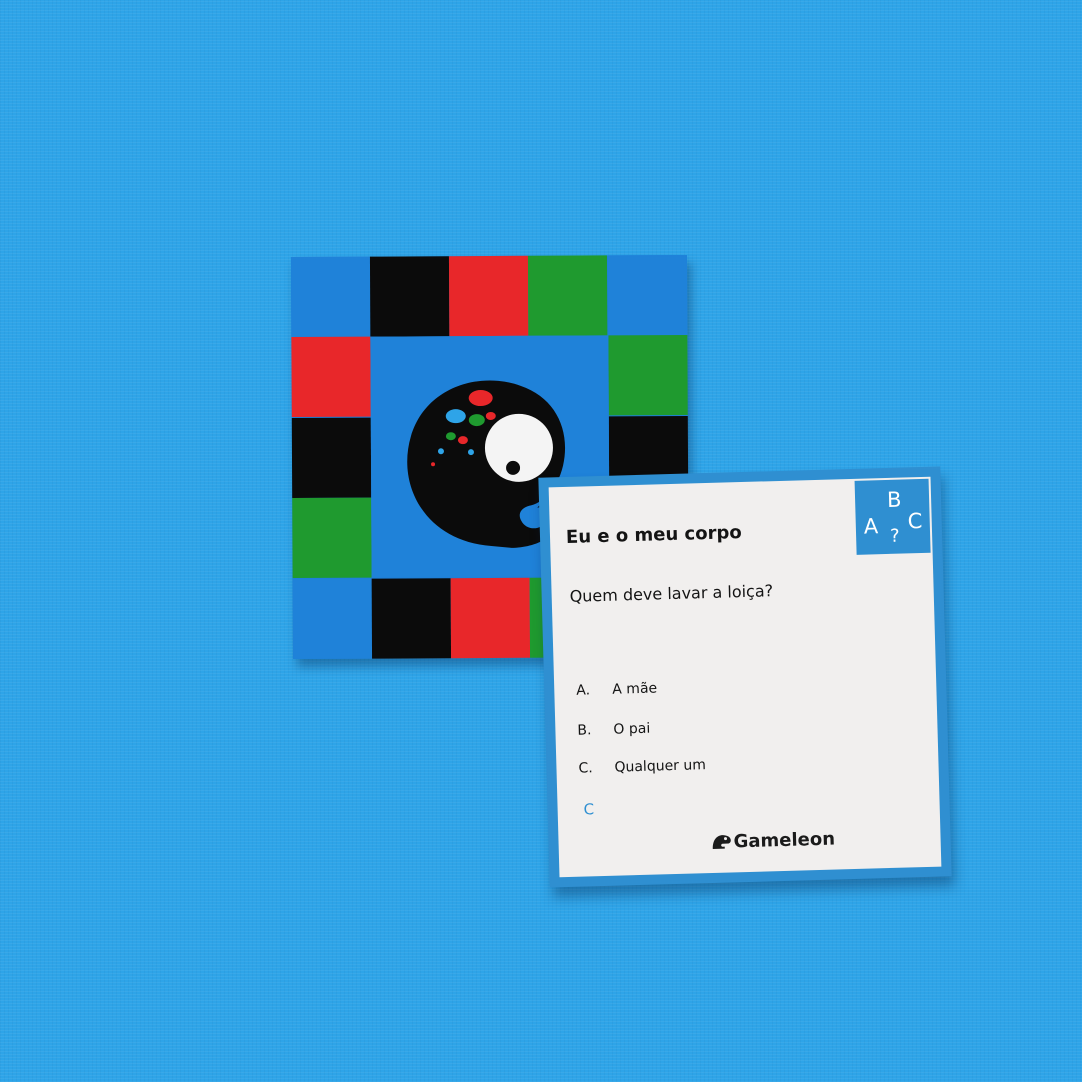 The image size is (1082, 1082). Describe the element at coordinates (589, 809) in the screenshot. I see `answer-key: C` at that location.